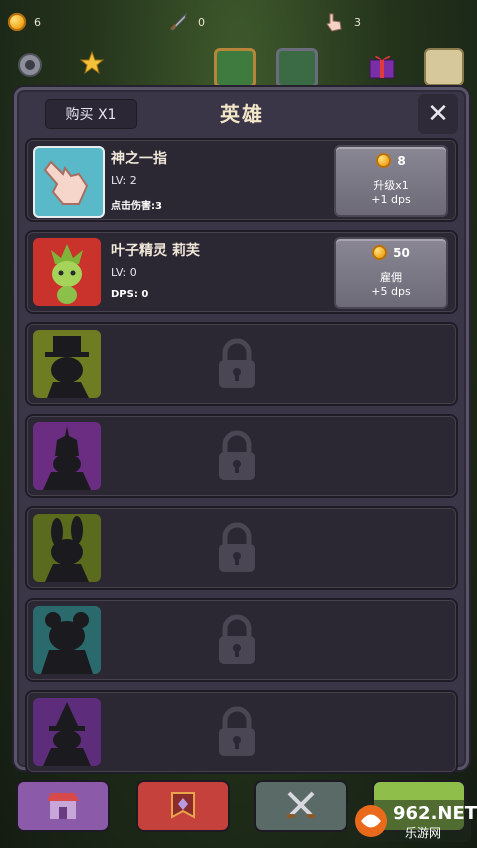 The image size is (477, 848). I want to click on locked-silhouette-top-hat, so click(67, 364).